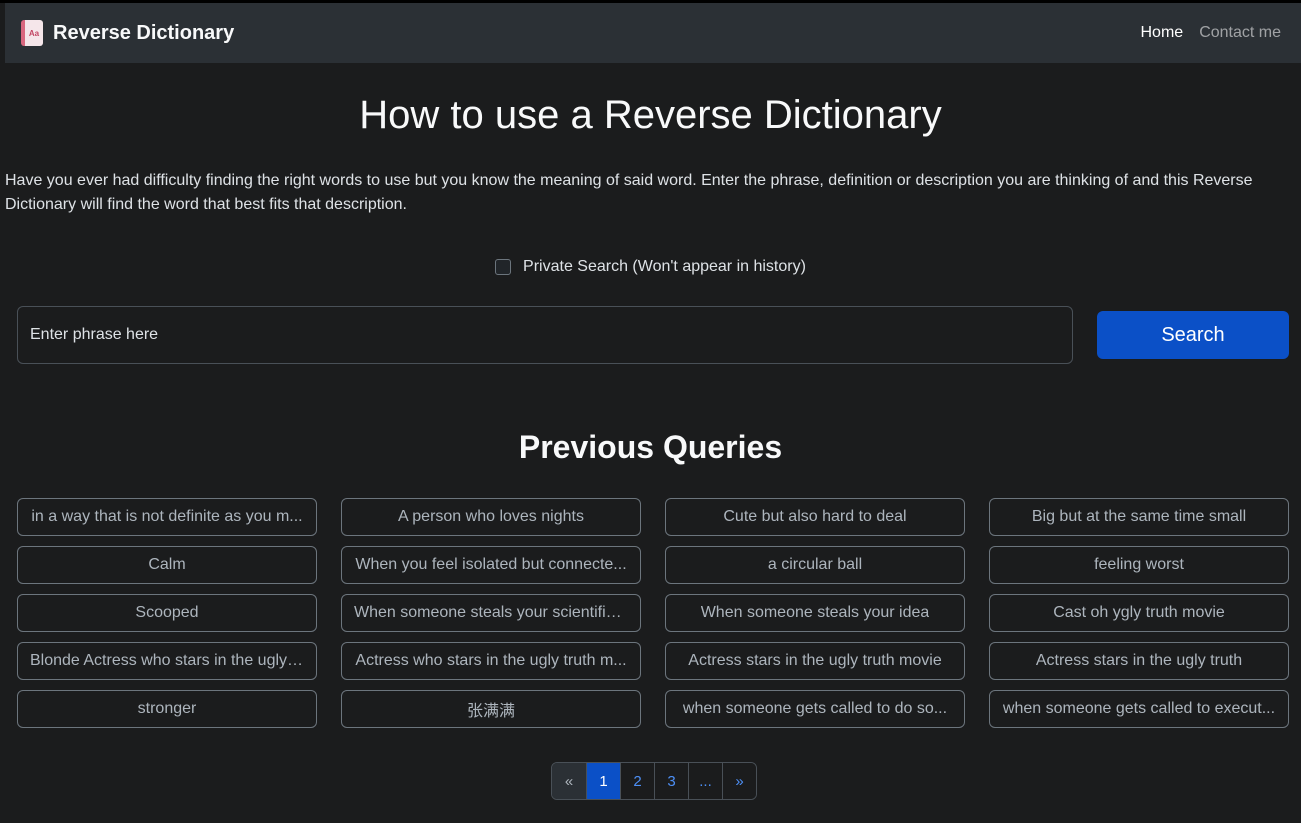 The height and width of the screenshot is (823, 1301). I want to click on previous-query-label: a circular ball, so click(815, 564).